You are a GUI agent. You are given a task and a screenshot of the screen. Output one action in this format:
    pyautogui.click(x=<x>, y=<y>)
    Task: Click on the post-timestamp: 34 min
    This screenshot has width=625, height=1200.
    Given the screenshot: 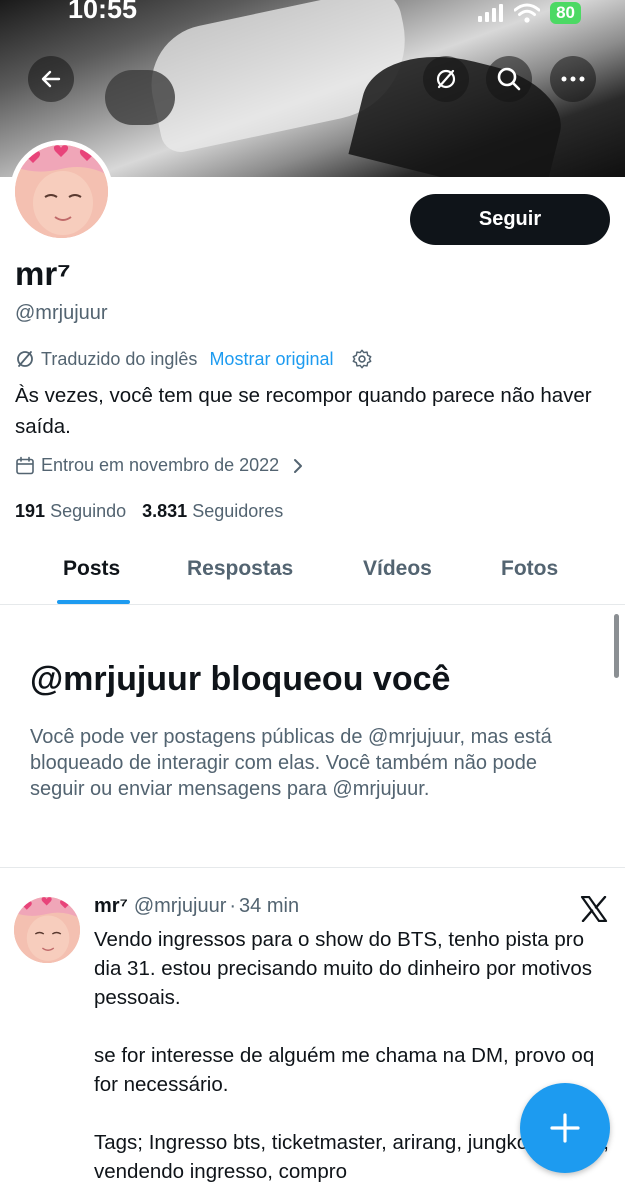 What is the action you would take?
    pyautogui.click(x=269, y=906)
    